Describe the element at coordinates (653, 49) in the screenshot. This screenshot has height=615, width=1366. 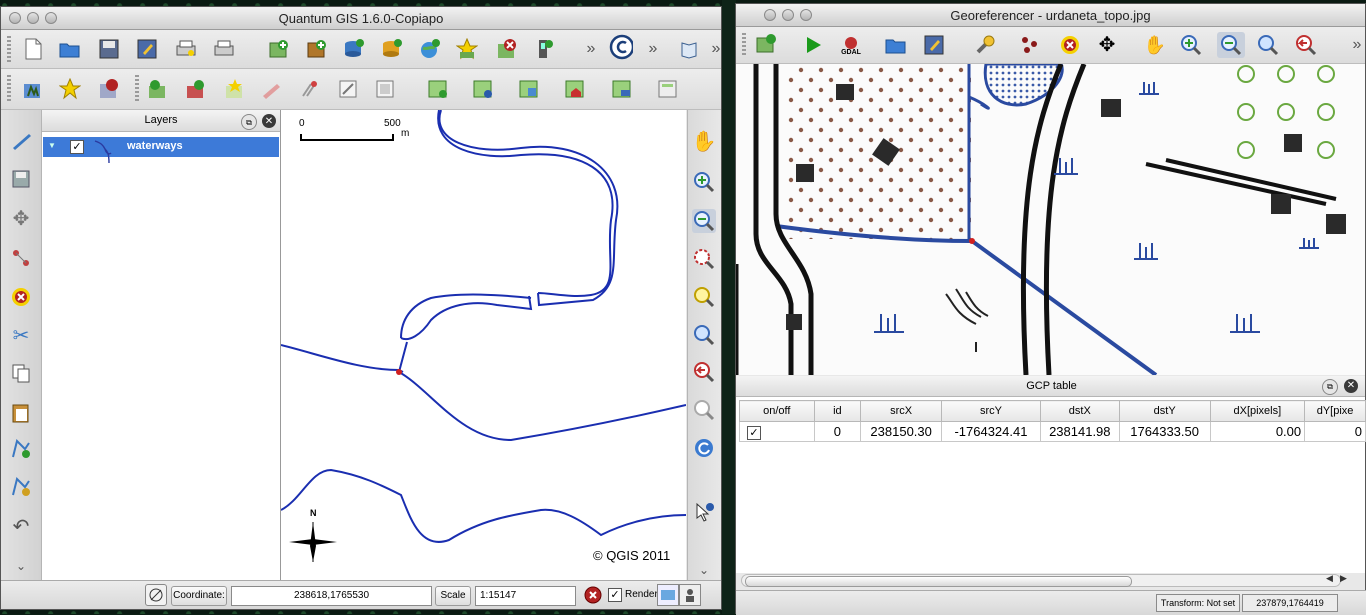
I see `toolbar-overflow-2-icon: »` at that location.